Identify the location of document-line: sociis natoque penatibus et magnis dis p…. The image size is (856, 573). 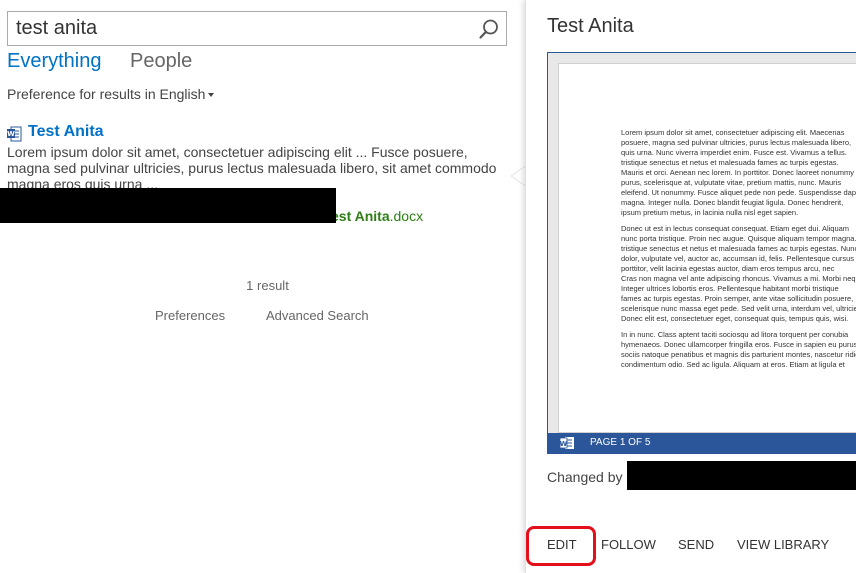
(738, 354).